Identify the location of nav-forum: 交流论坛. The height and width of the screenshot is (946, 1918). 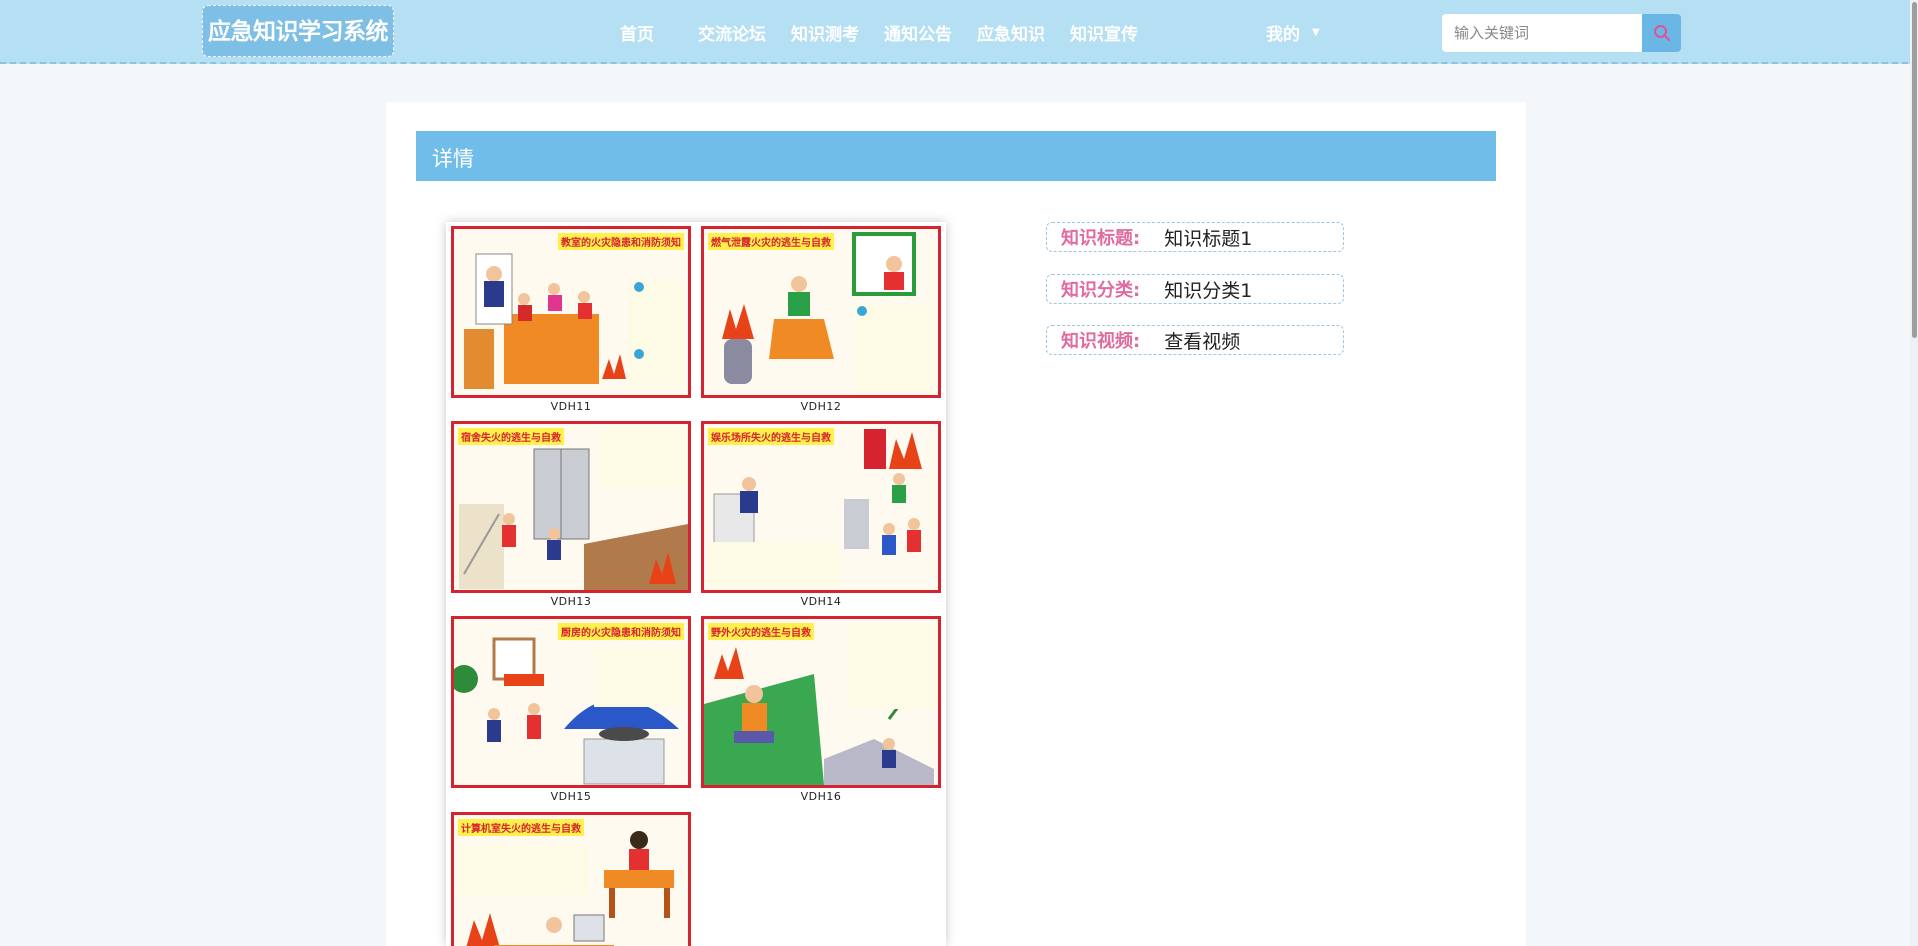
(732, 32).